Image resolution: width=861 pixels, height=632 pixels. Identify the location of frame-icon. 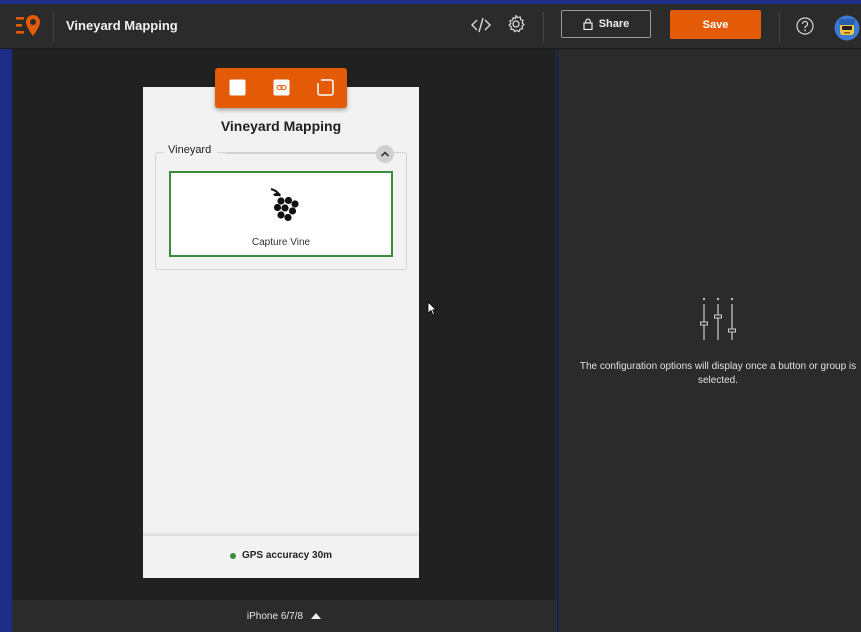
(325, 87).